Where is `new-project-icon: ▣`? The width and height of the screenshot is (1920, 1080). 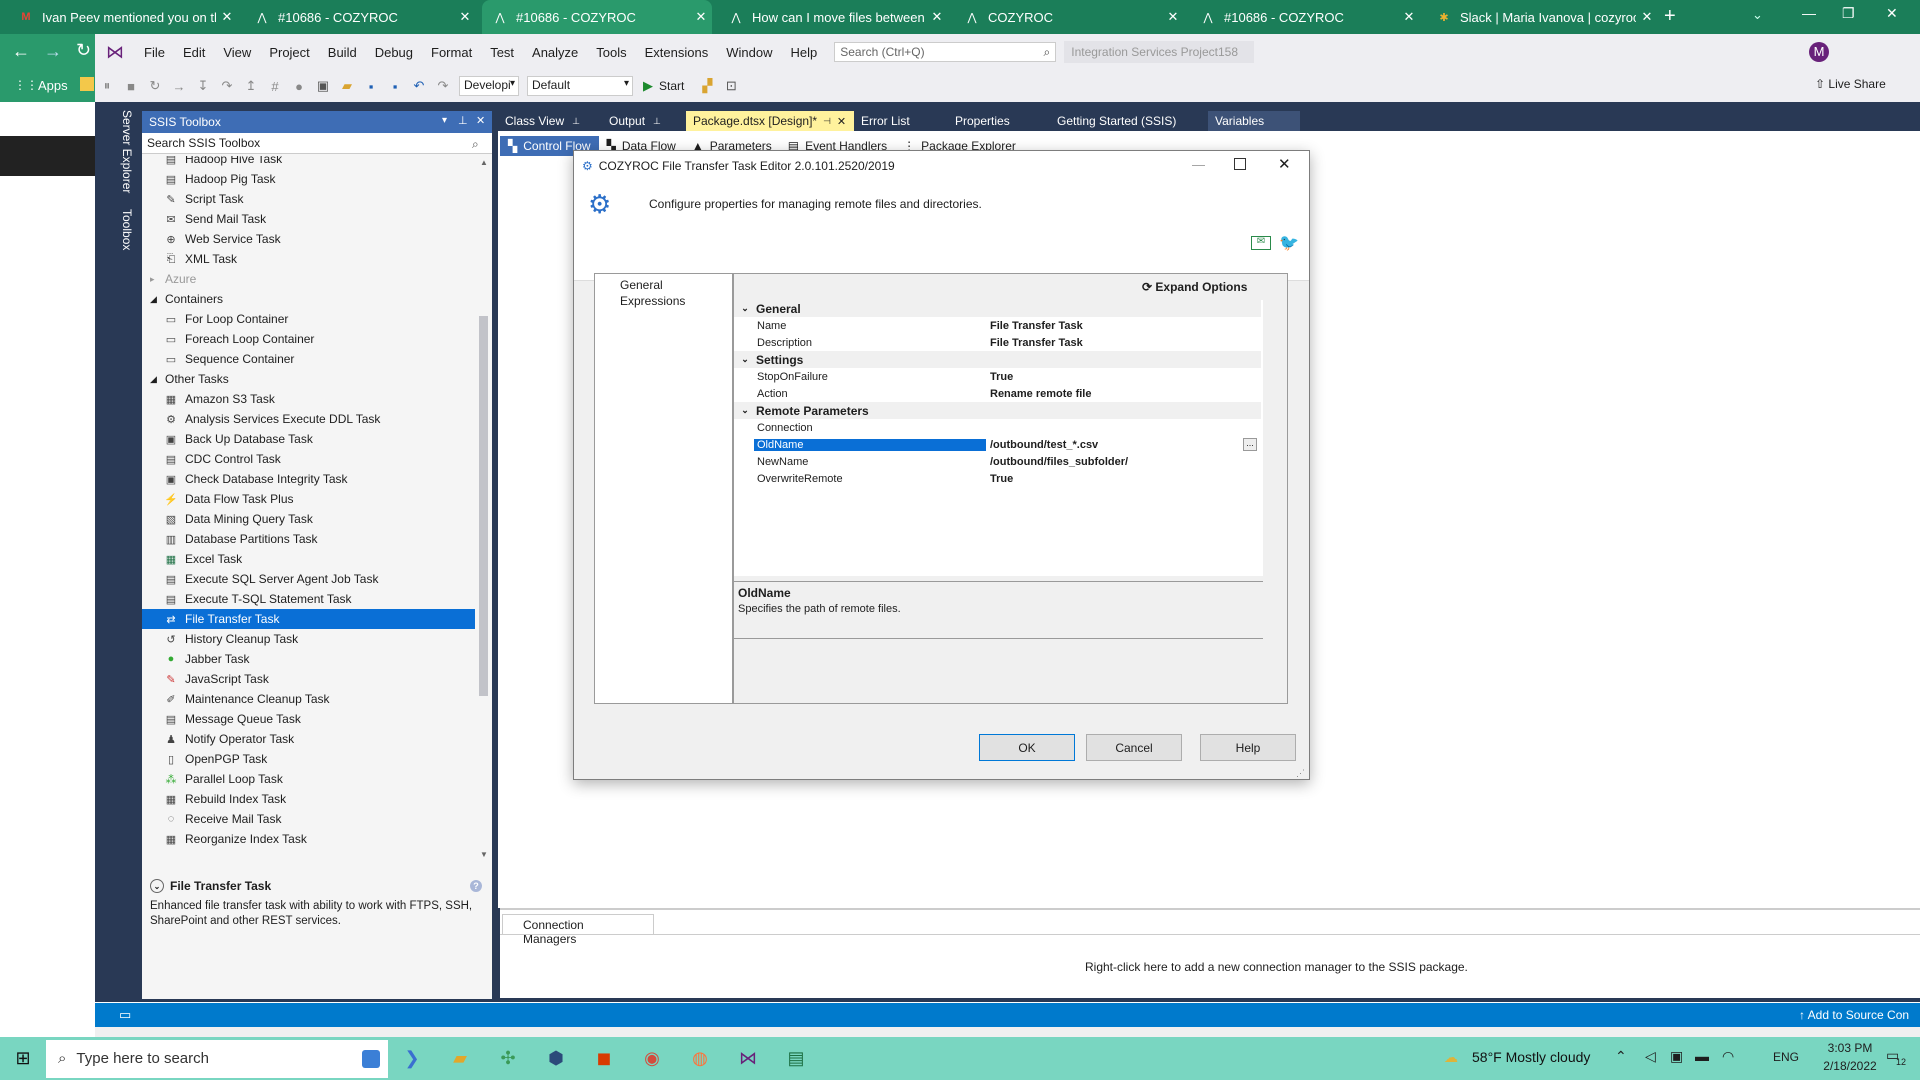 new-project-icon: ▣ is located at coordinates (323, 86).